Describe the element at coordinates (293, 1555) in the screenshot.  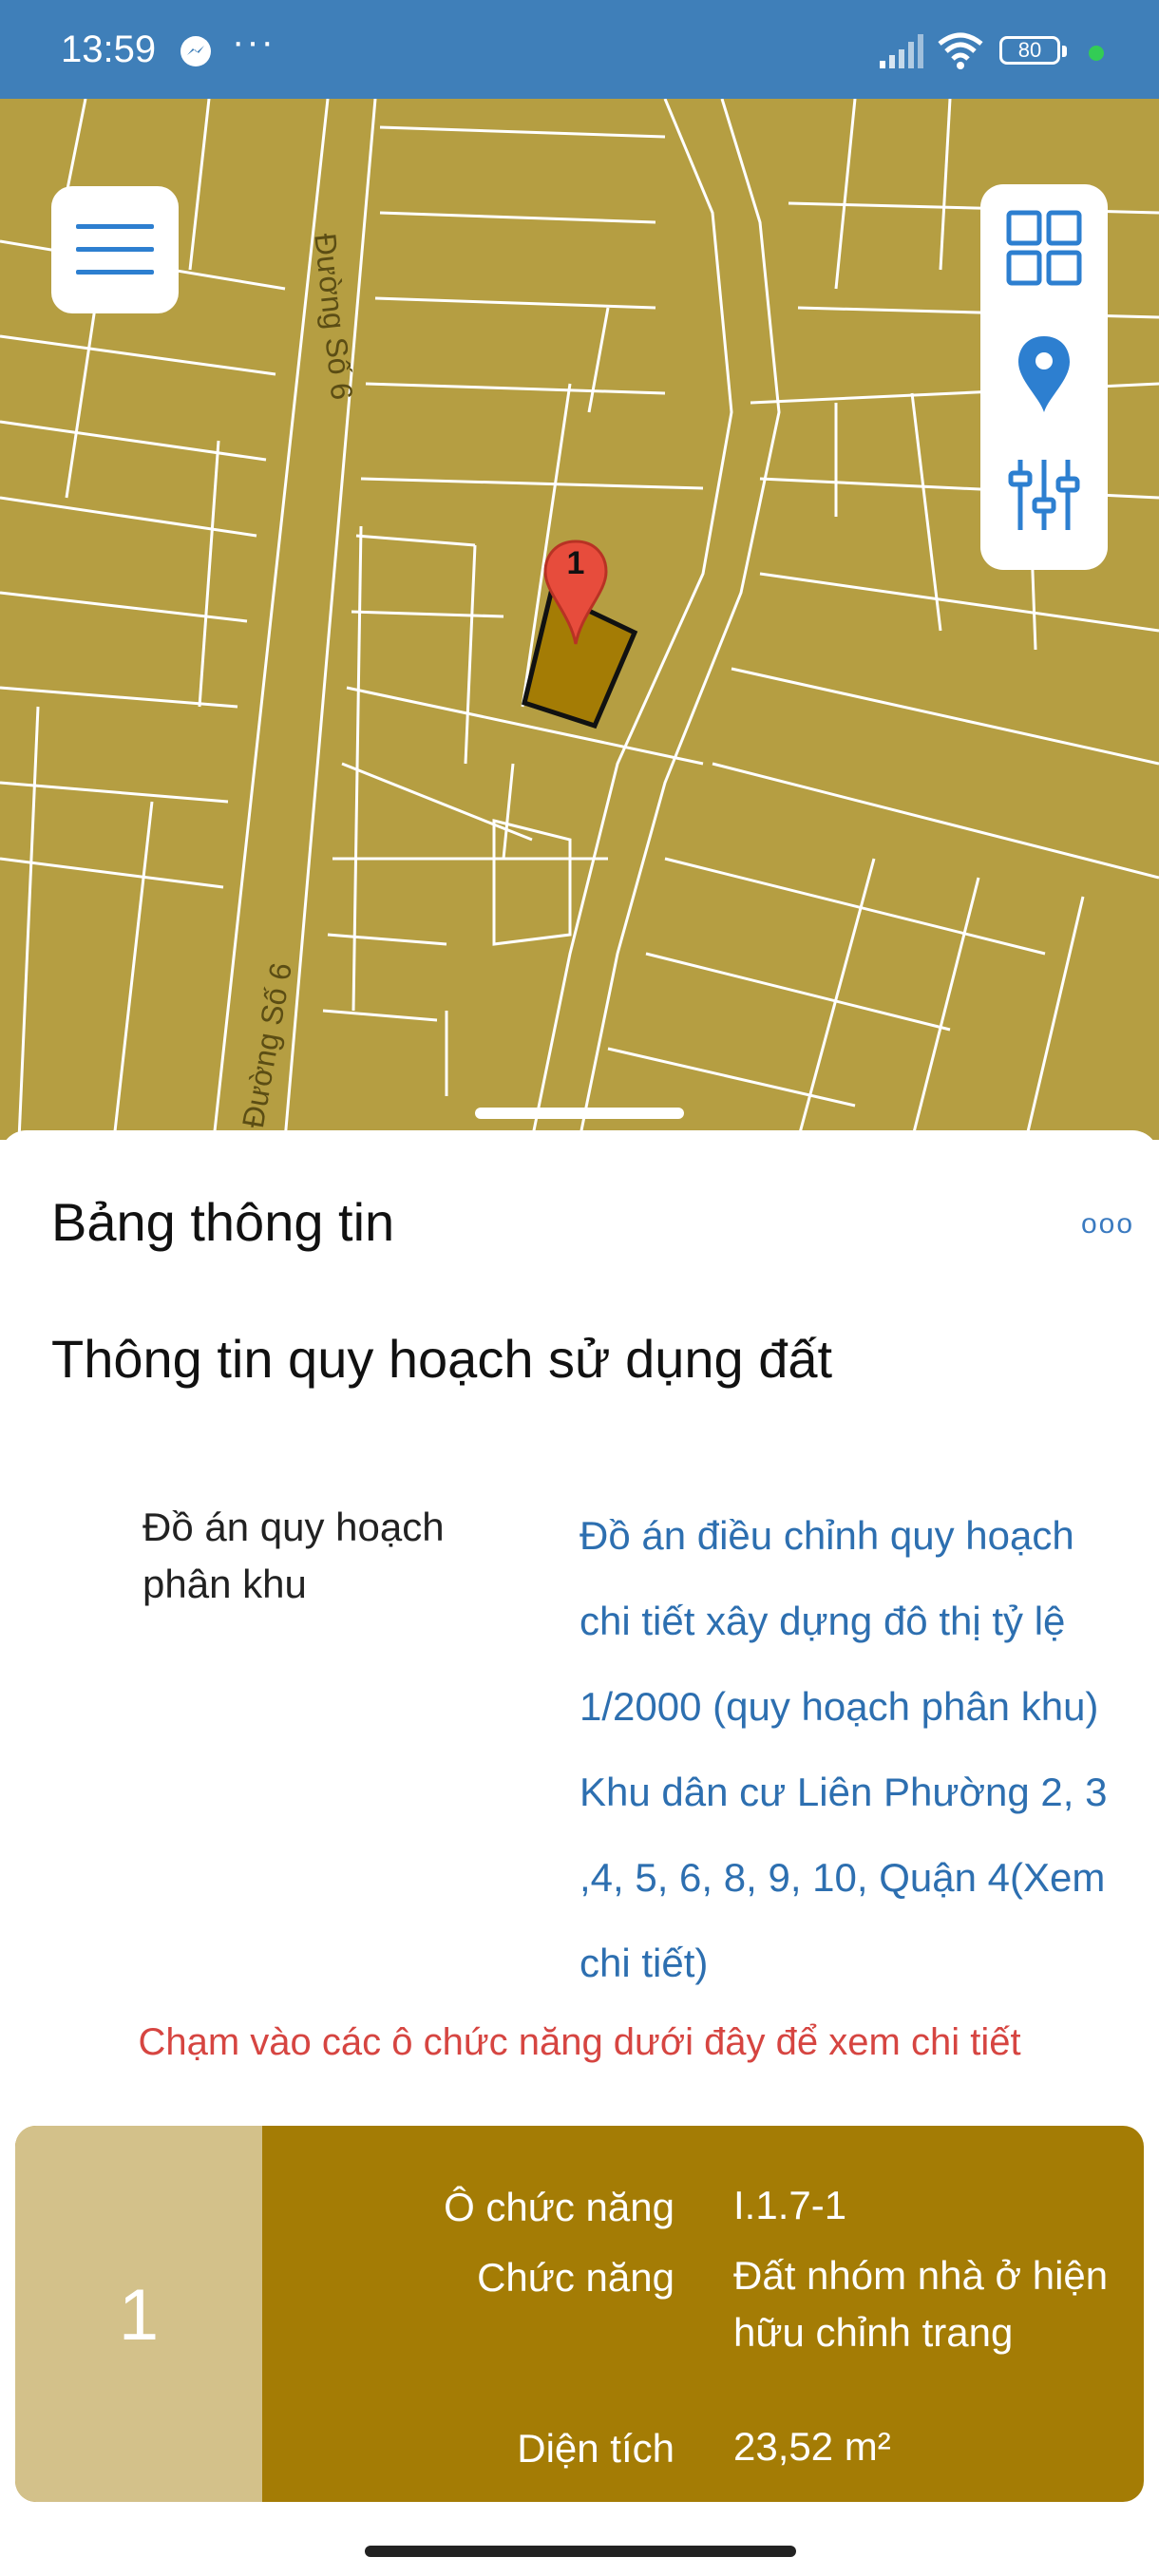
I see `planning-project-label: Đồ án quy hoạch phân khu` at that location.